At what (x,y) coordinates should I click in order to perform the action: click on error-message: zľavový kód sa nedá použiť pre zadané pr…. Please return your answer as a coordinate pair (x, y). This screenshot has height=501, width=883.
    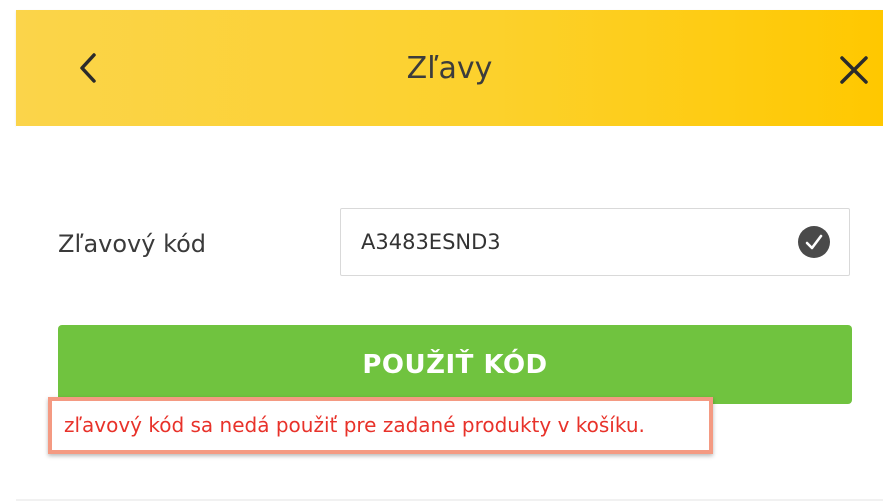
    Looking at the image, I should click on (354, 425).